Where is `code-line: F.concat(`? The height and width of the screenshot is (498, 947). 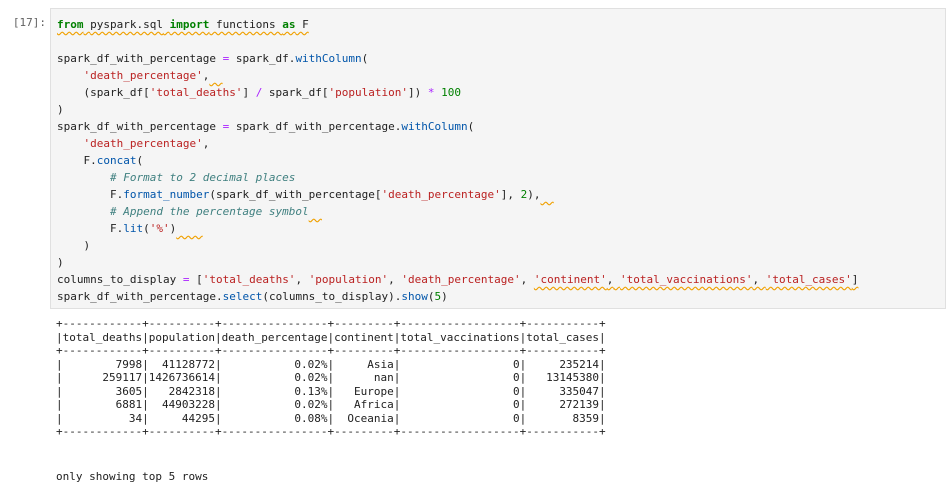 code-line: F.concat( is located at coordinates (457, 160).